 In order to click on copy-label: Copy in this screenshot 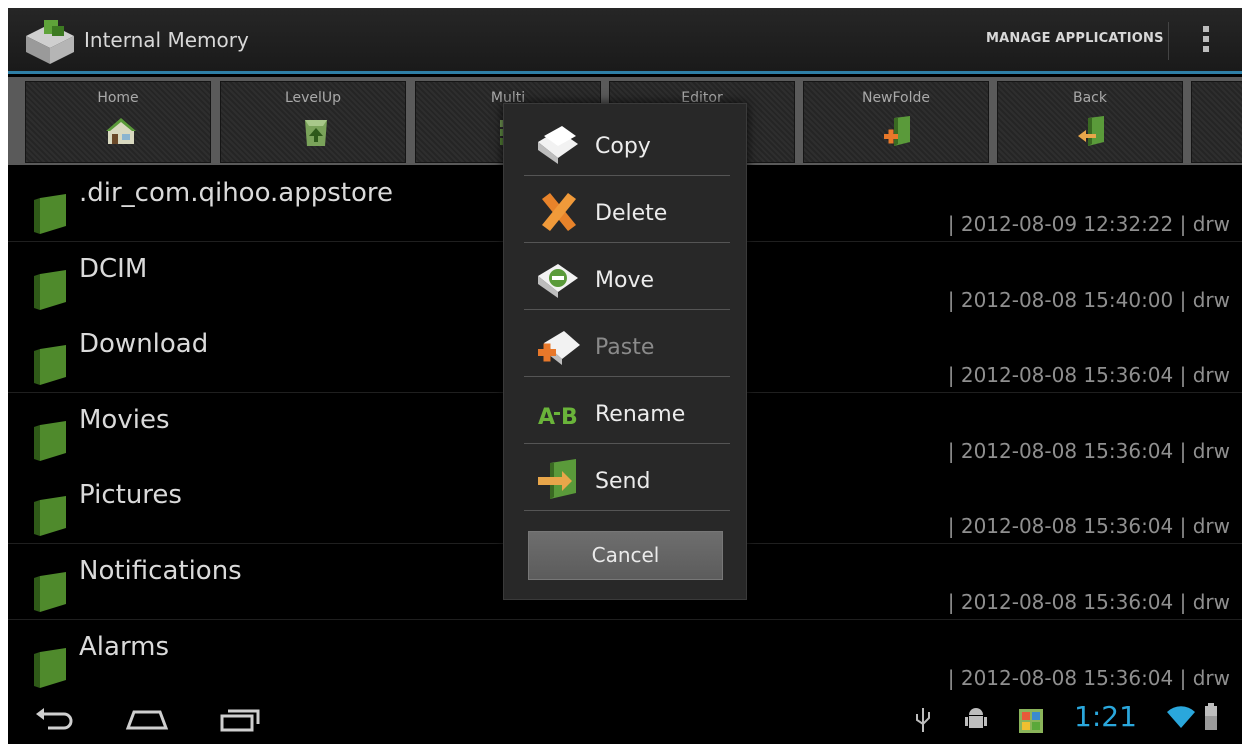, I will do `click(623, 146)`.